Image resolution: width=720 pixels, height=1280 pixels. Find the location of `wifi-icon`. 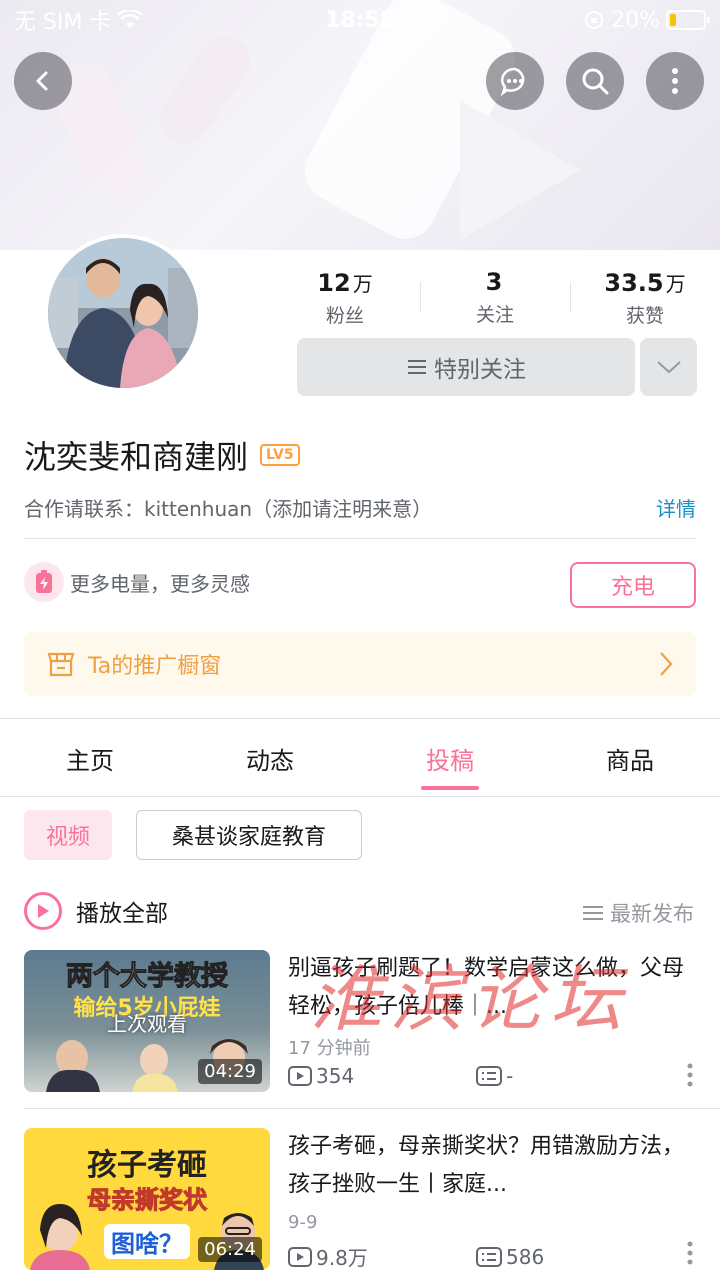

wifi-icon is located at coordinates (130, 19).